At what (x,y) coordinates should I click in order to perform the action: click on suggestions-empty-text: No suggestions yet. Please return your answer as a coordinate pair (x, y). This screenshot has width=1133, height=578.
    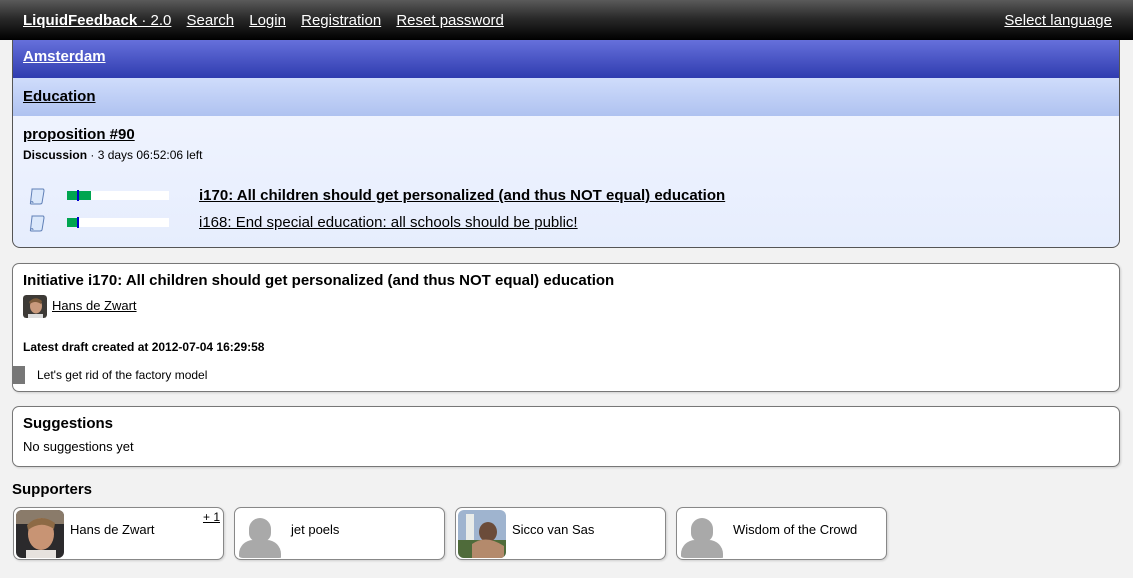
    Looking at the image, I should click on (78, 446).